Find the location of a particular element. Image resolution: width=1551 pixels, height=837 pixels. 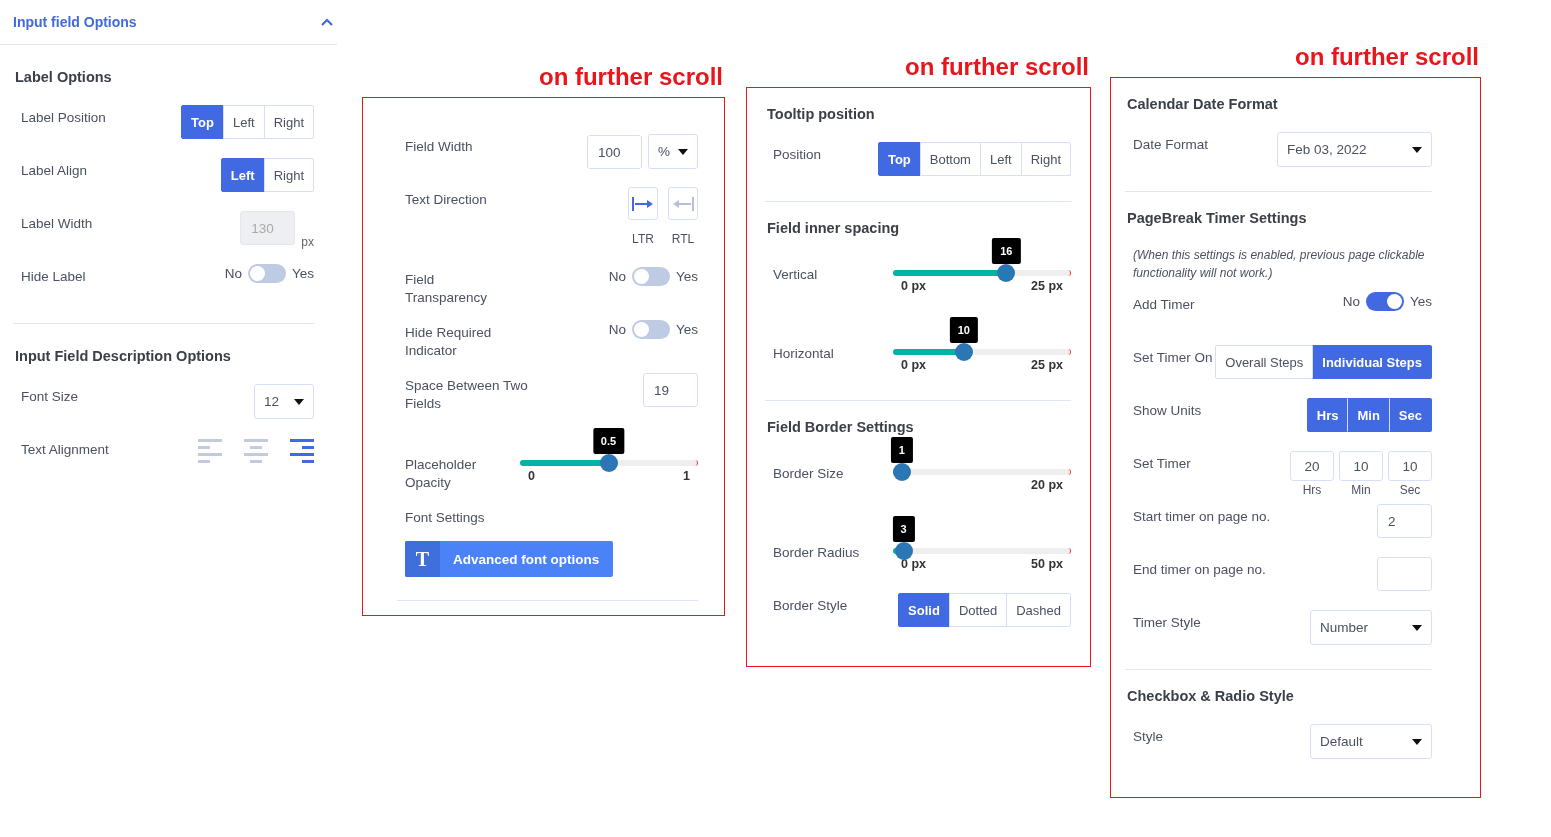

field-label: Placeholder Opacity is located at coordinates (441, 474).